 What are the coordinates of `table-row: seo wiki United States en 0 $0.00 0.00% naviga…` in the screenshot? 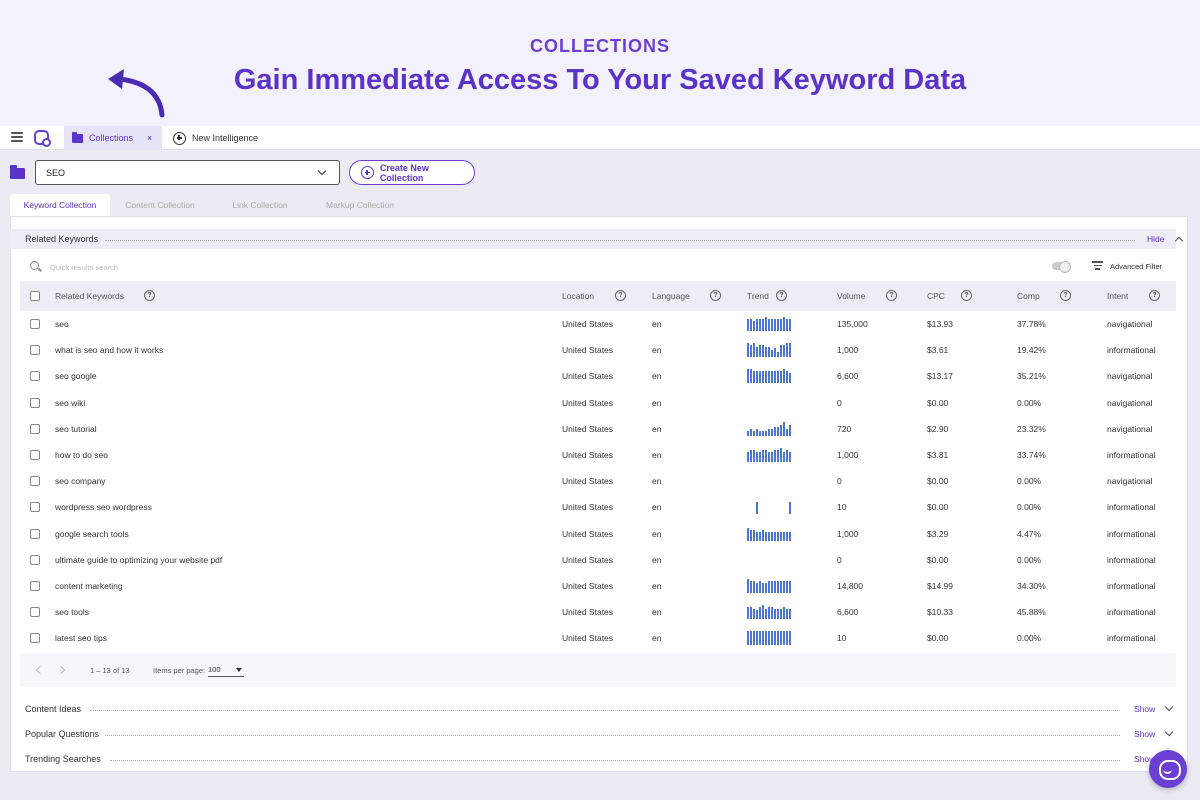 It's located at (598, 403).